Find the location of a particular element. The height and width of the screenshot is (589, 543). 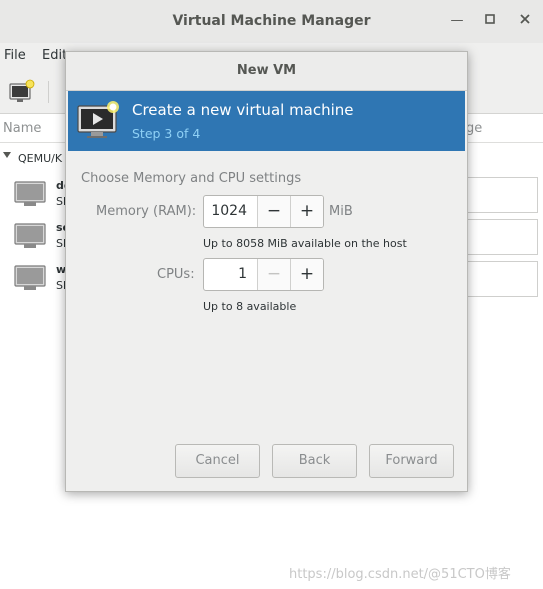

dialog-title: New VM is located at coordinates (266, 70).